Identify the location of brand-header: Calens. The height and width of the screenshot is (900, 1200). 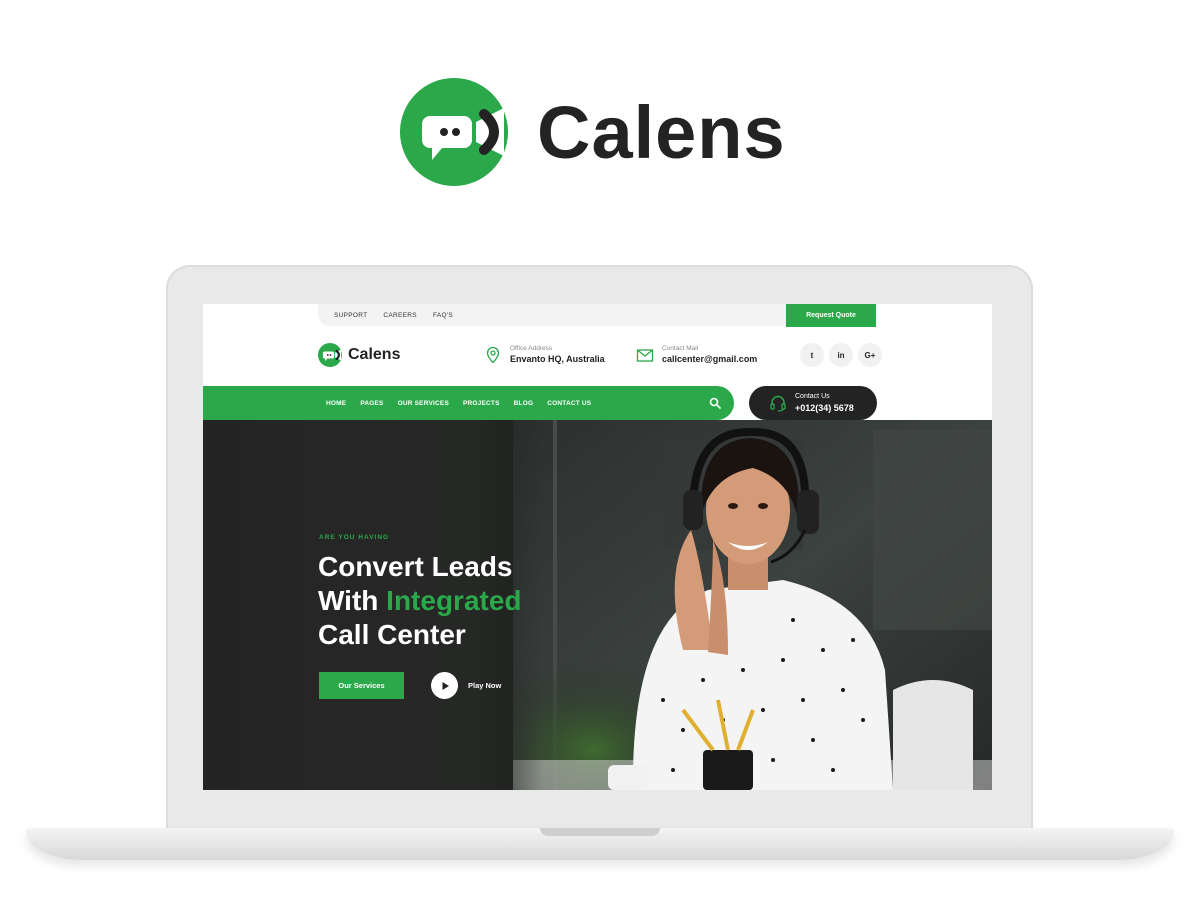
(610, 133).